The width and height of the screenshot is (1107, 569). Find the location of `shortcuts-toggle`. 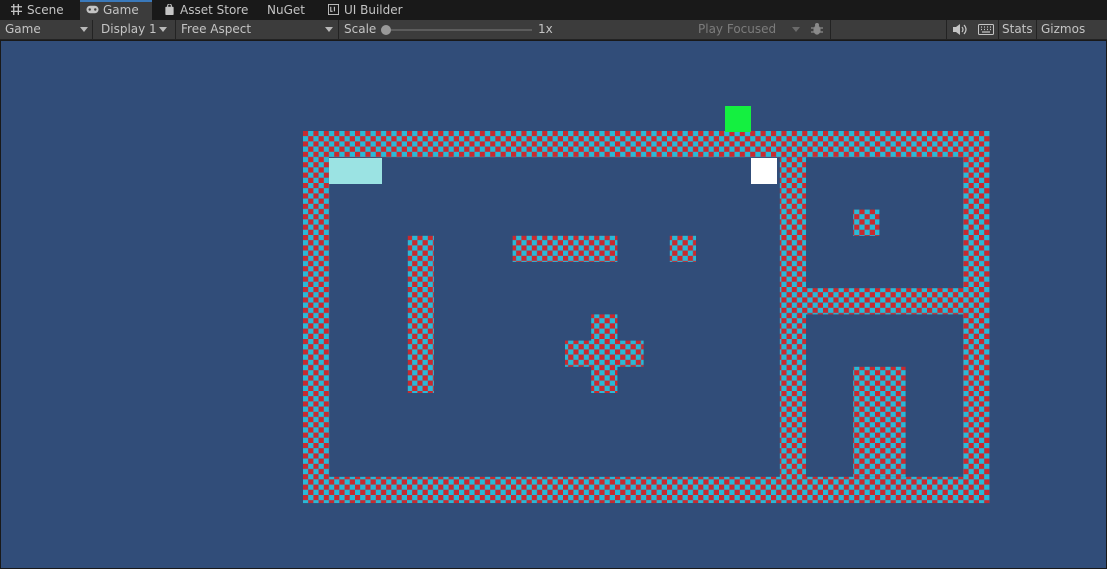

shortcuts-toggle is located at coordinates (986, 29).